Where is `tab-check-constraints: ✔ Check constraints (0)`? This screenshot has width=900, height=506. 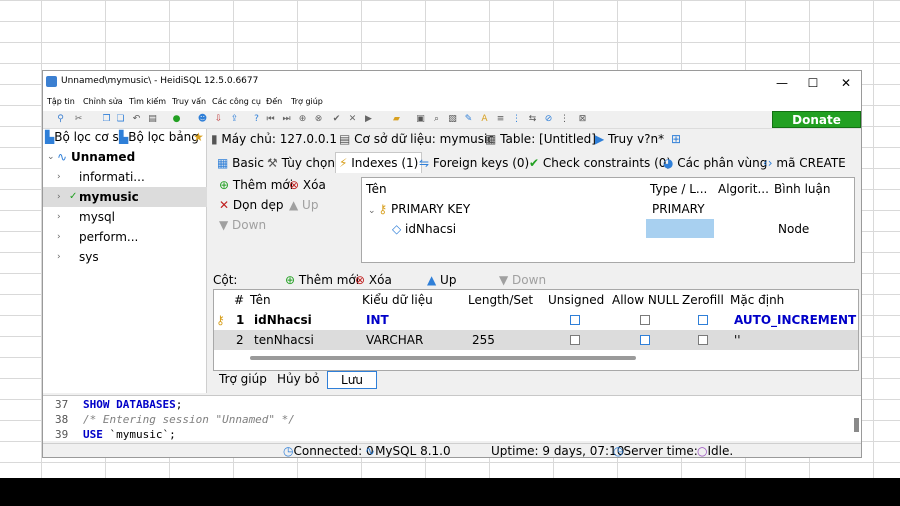
tab-check-constraints: ✔ Check constraints (0) is located at coordinates (600, 163).